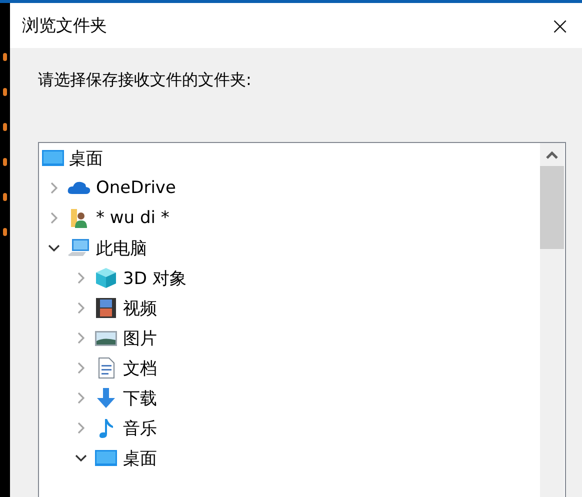 The image size is (582, 497). I want to click on cube-icon, so click(106, 278).